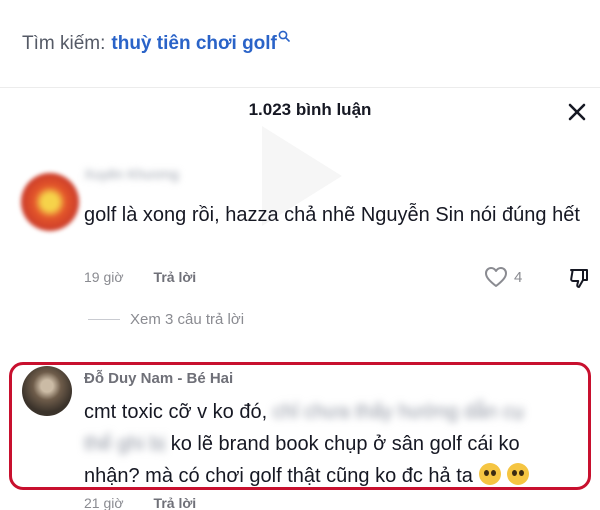 The width and height of the screenshot is (600, 510). What do you see at coordinates (50, 202) in the screenshot?
I see `avatar` at bounding box center [50, 202].